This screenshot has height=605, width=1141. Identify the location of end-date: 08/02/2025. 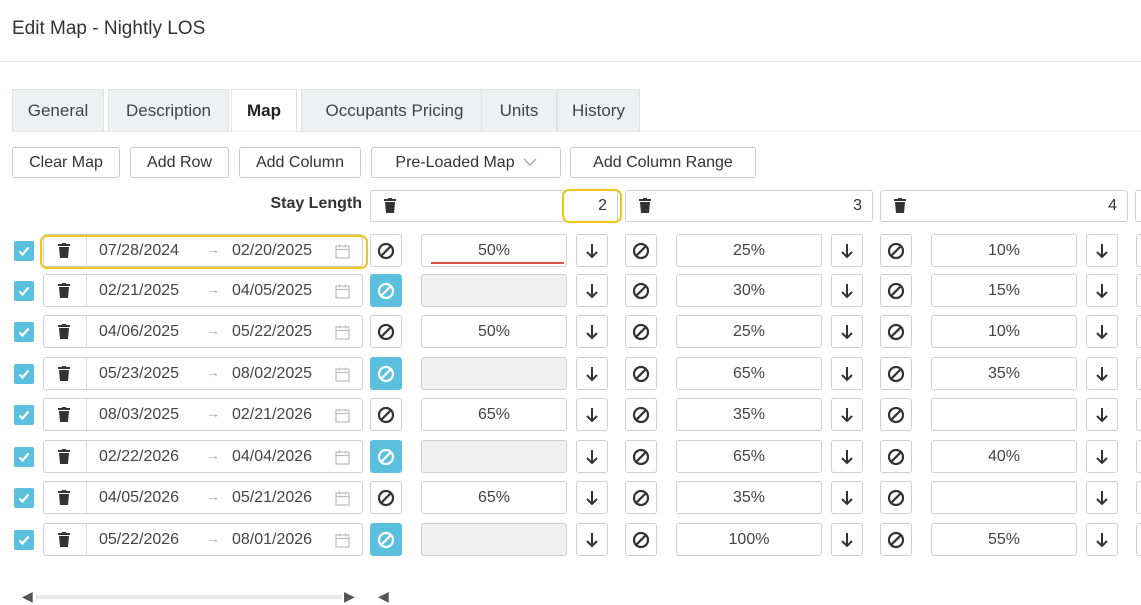
(272, 374).